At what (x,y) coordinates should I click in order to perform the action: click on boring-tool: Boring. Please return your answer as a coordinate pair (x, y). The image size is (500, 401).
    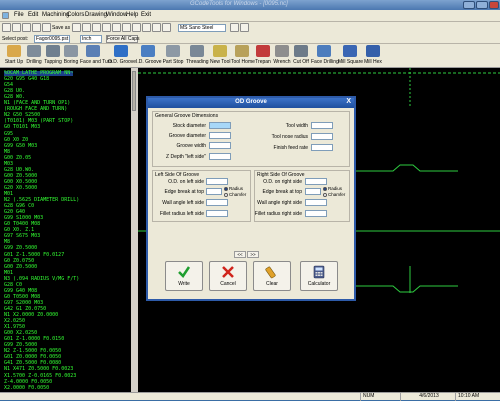
    Looking at the image, I should click on (71, 56).